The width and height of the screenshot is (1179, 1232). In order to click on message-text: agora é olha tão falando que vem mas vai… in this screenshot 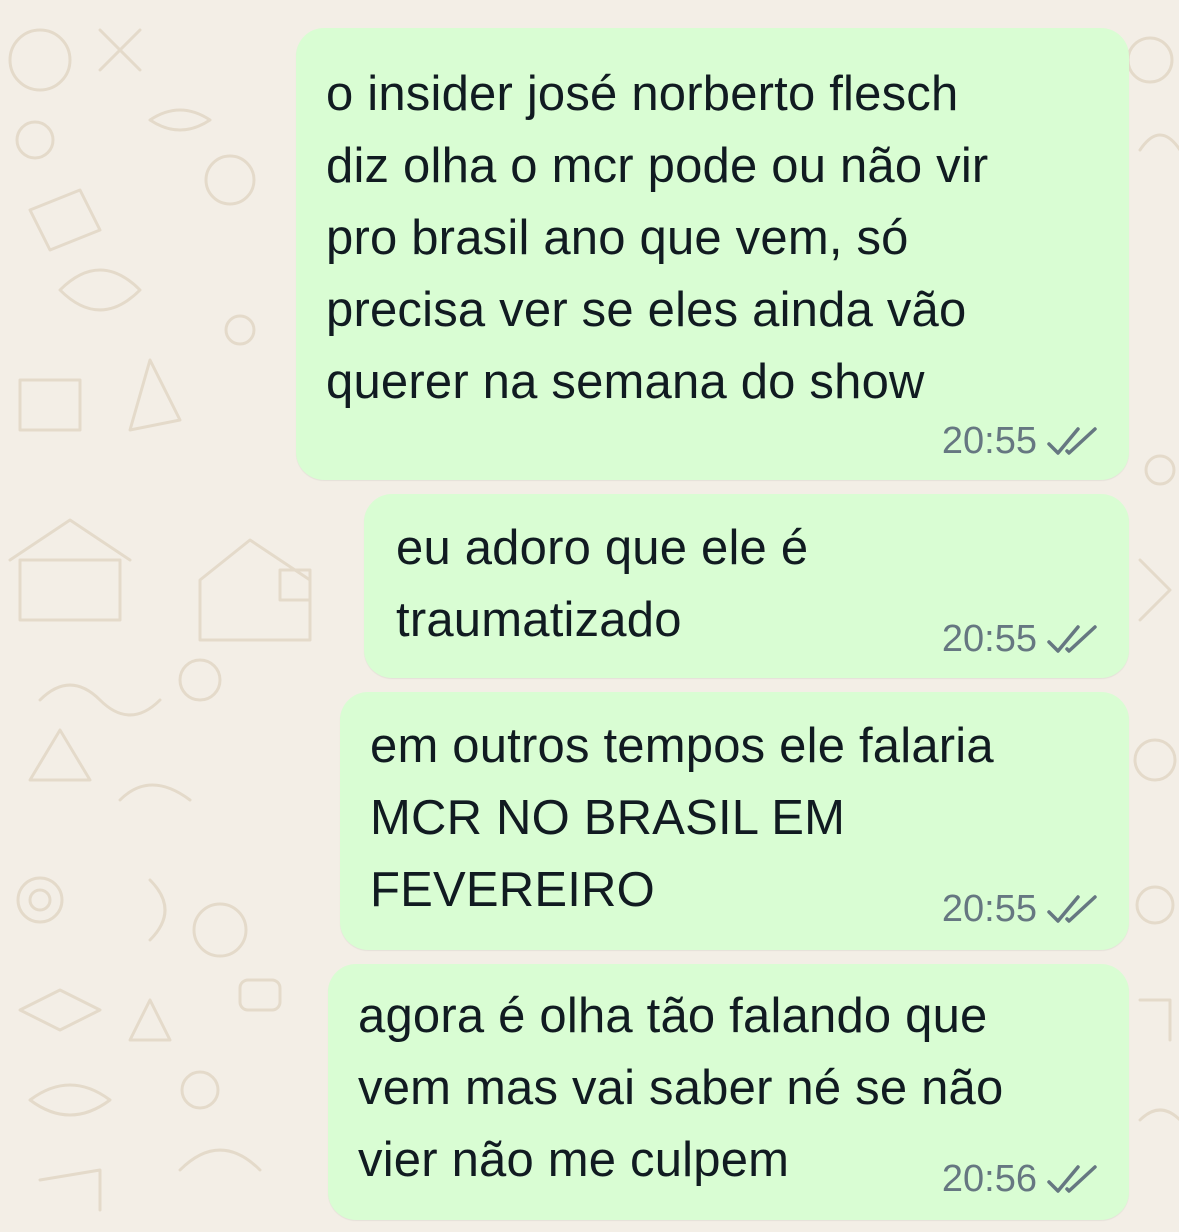, I will do `click(681, 1088)`.